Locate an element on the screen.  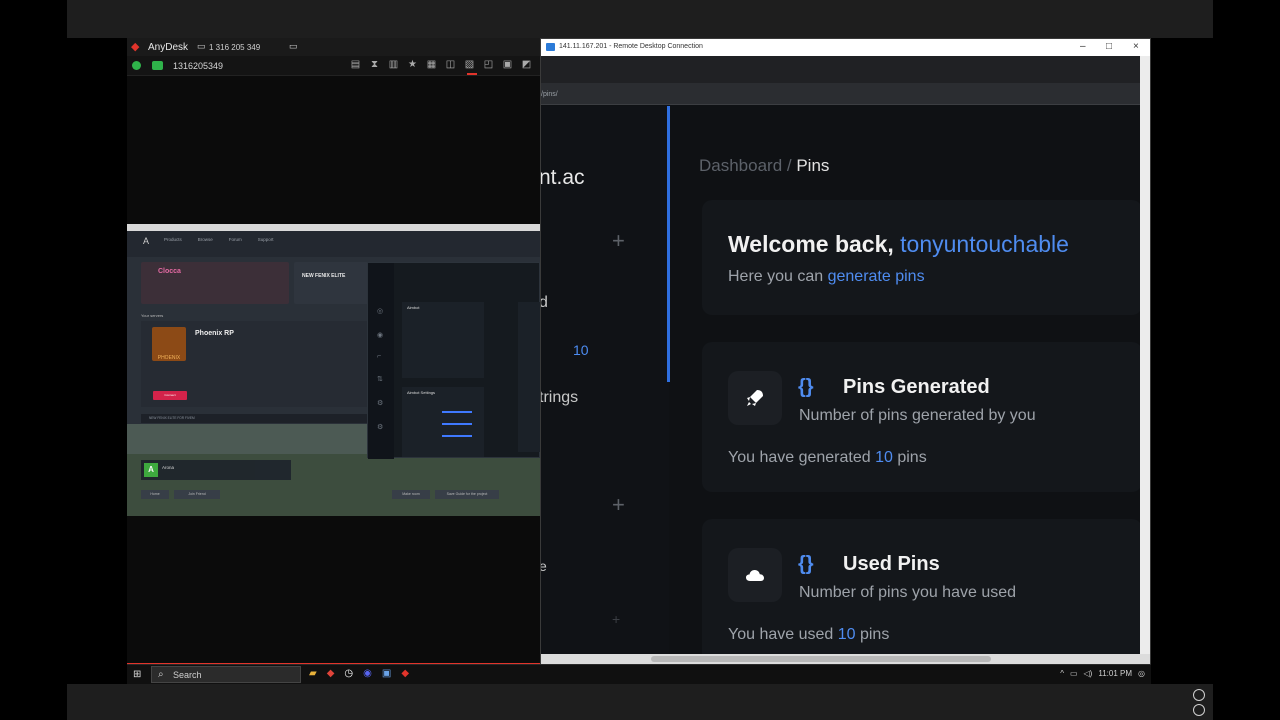
address-url: /pins/ is located at coordinates (549, 94).